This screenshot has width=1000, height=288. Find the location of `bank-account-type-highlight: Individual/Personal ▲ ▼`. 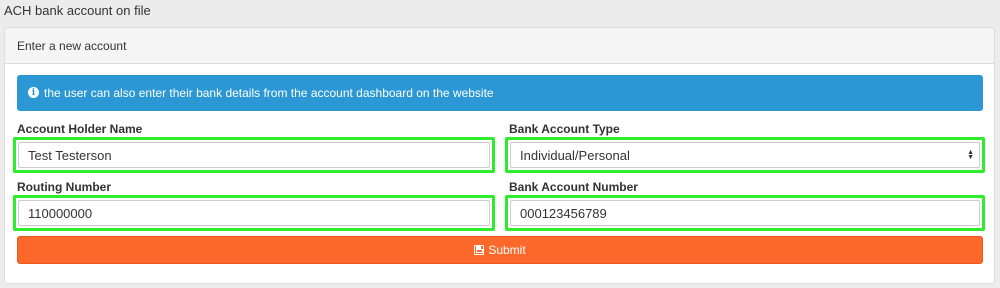

bank-account-type-highlight: Individual/Personal ▲ ▼ is located at coordinates (745, 155).